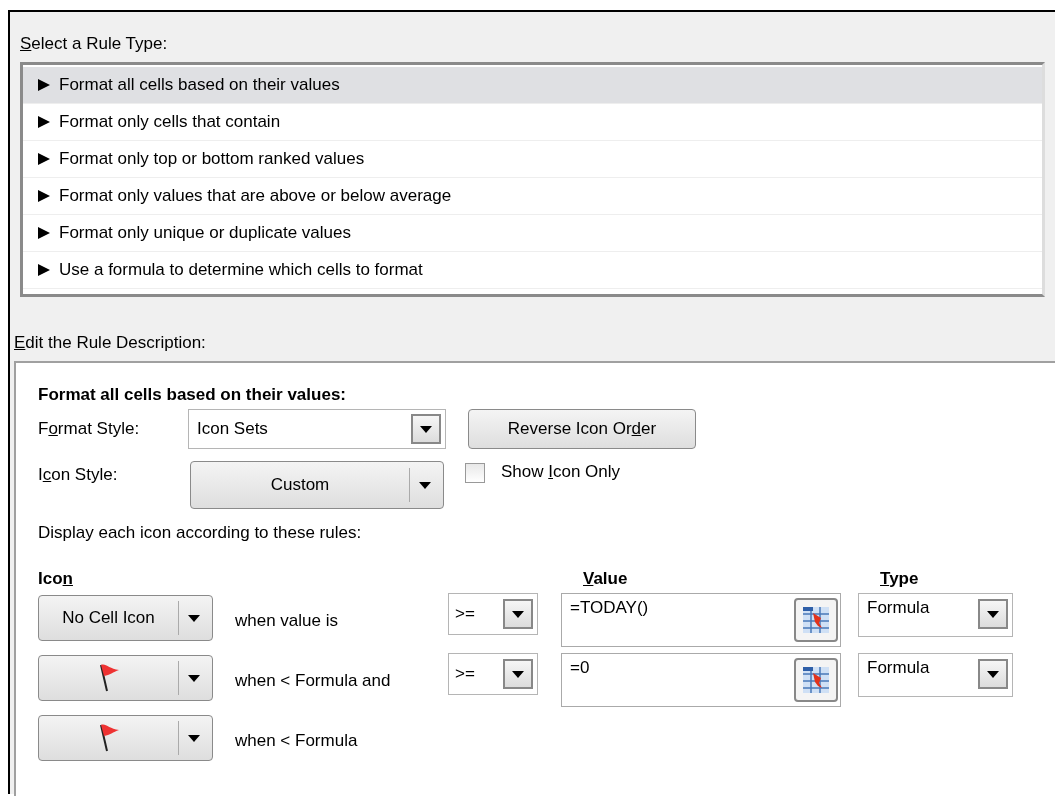  What do you see at coordinates (313, 681) in the screenshot?
I see `condition-text: when < Formula and` at bounding box center [313, 681].